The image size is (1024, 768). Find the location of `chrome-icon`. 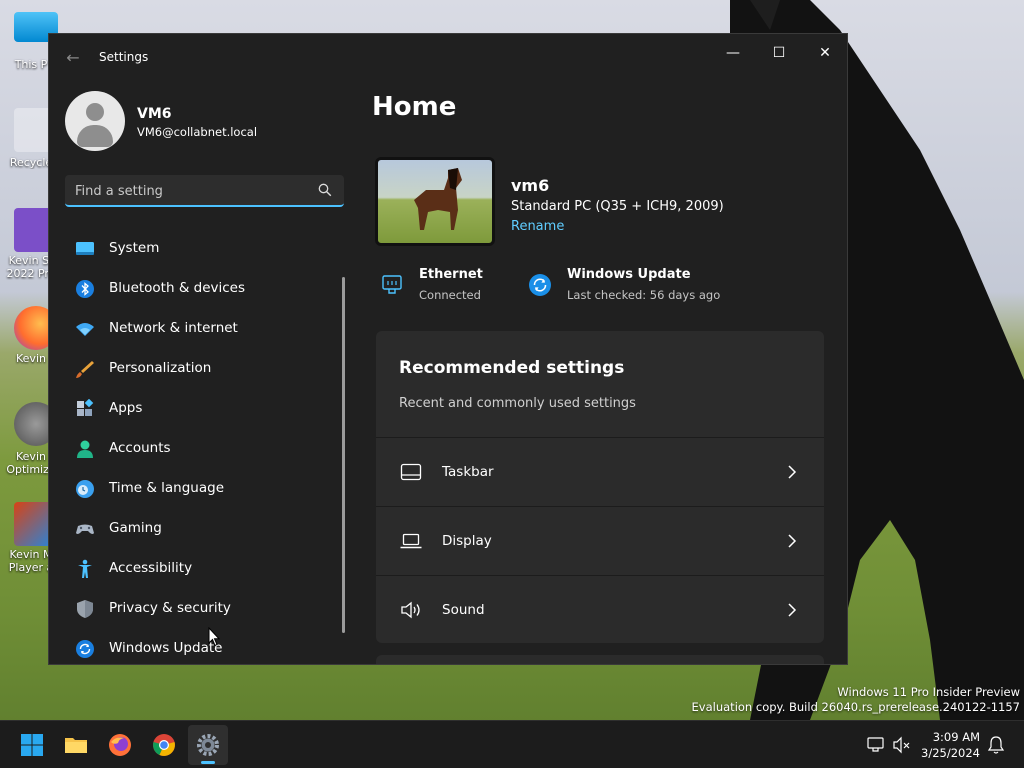

chrome-icon is located at coordinates (164, 745).